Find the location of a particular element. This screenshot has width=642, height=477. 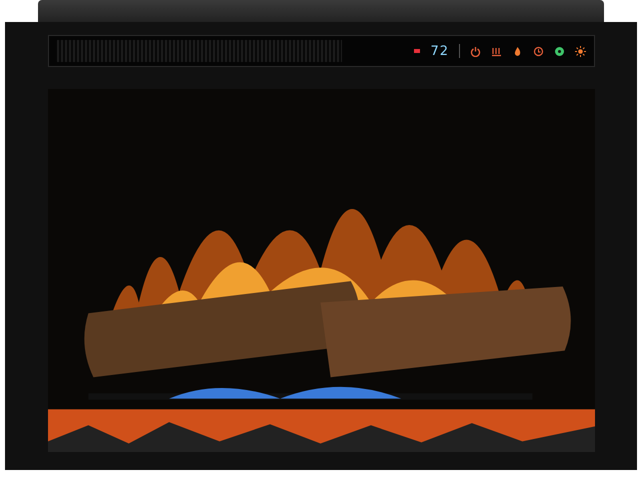

color-icon is located at coordinates (559, 51).